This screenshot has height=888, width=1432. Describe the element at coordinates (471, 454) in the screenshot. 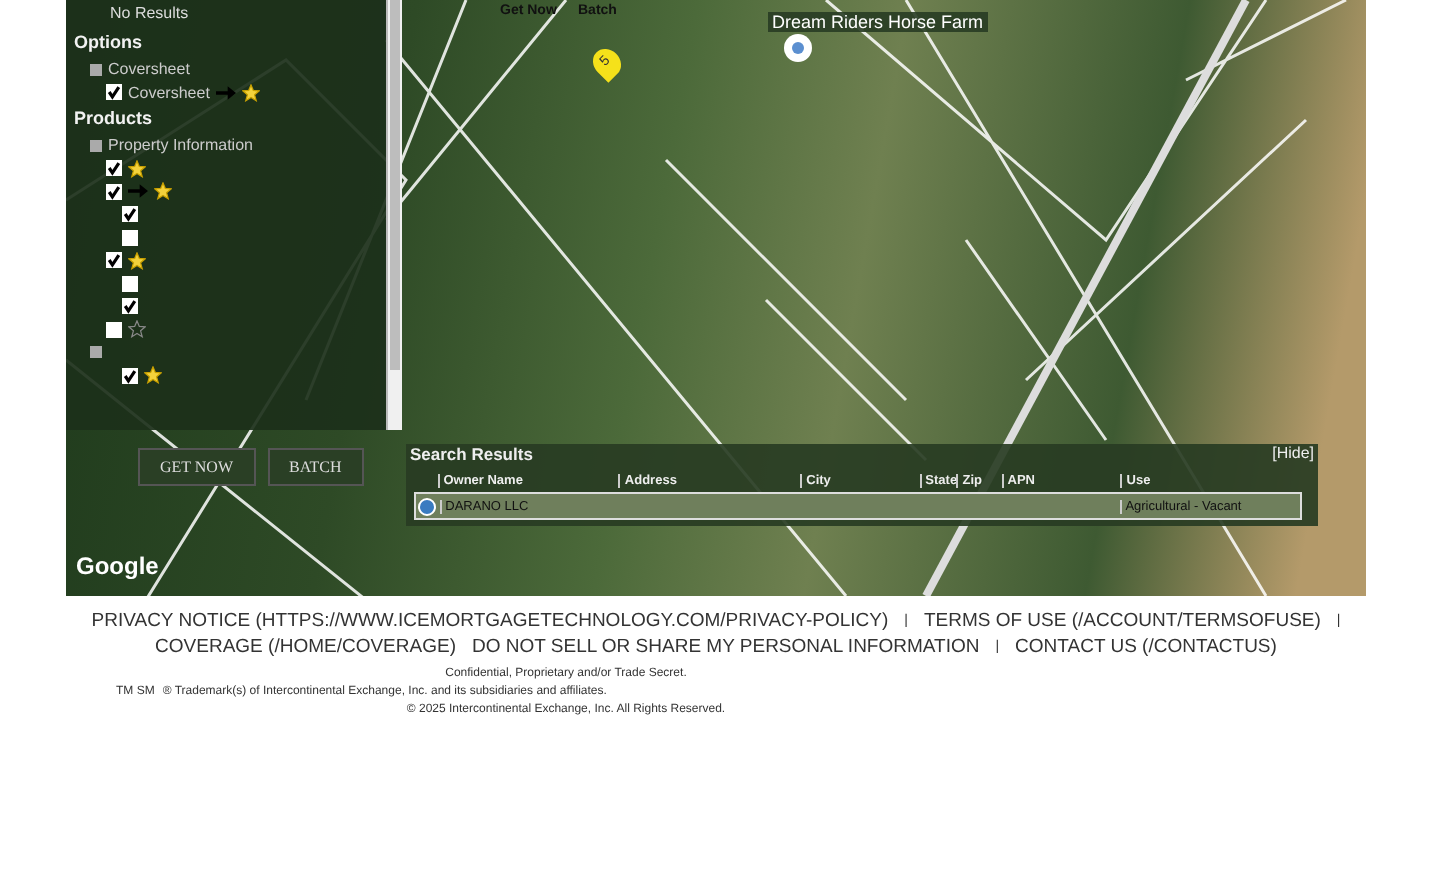

I see `results-title: Search Results` at that location.